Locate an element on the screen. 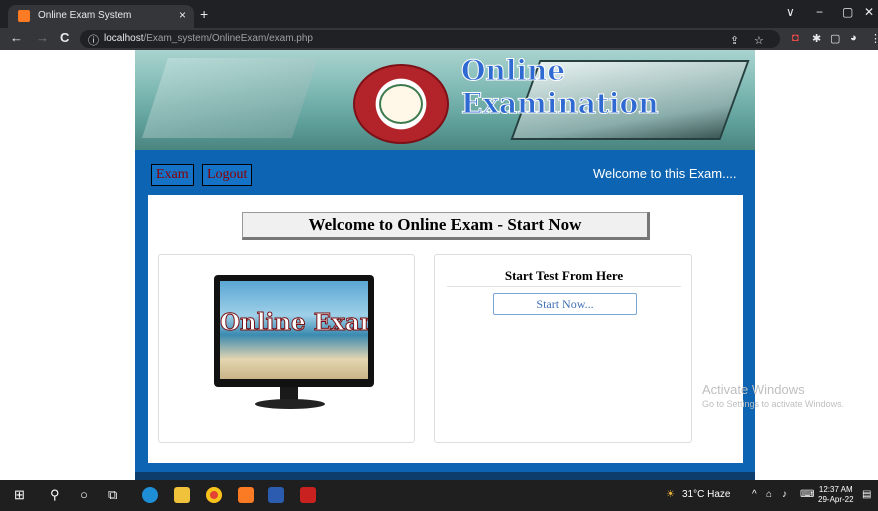 This screenshot has width=878, height=511. weather-text: 31°C Haze is located at coordinates (706, 494).